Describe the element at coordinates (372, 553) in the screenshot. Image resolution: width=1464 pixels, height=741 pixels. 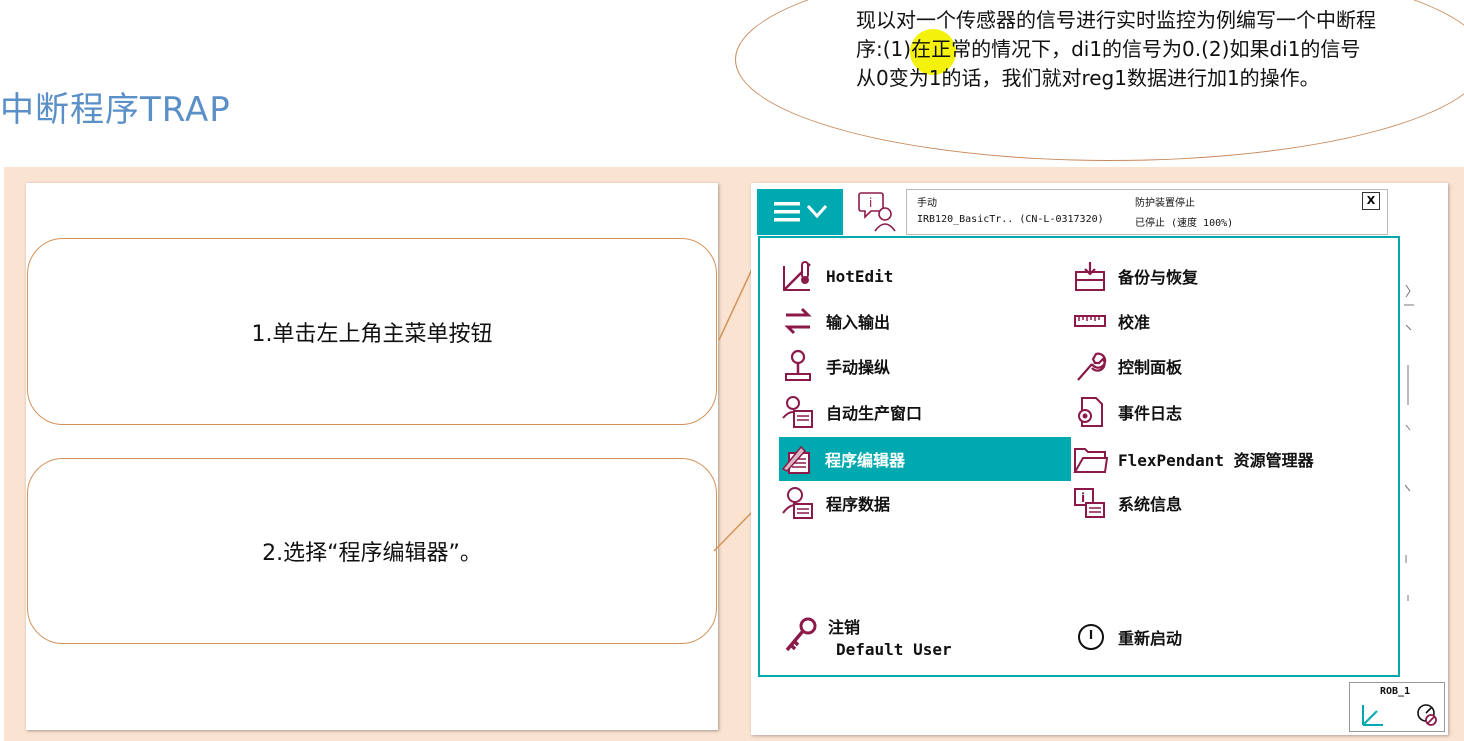
I see `step-2-label: 2.选择“程序编辑器”。` at that location.